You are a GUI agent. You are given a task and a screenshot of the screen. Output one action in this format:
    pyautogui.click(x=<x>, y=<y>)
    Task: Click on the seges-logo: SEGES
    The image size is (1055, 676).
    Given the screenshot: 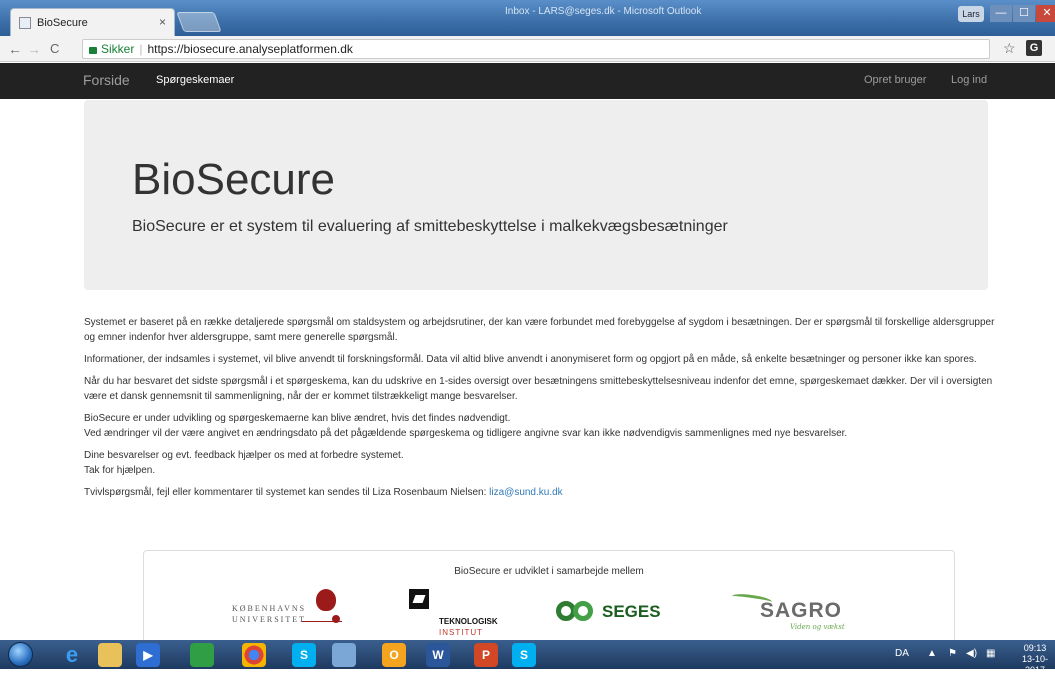 What is the action you would take?
    pyautogui.click(x=611, y=615)
    